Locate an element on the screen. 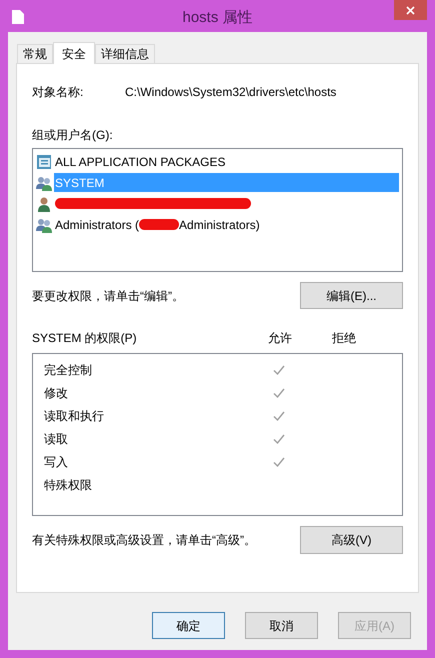 This screenshot has height=658, width=435. user-list-item: Administrators ( Administrators) is located at coordinates (217, 224).